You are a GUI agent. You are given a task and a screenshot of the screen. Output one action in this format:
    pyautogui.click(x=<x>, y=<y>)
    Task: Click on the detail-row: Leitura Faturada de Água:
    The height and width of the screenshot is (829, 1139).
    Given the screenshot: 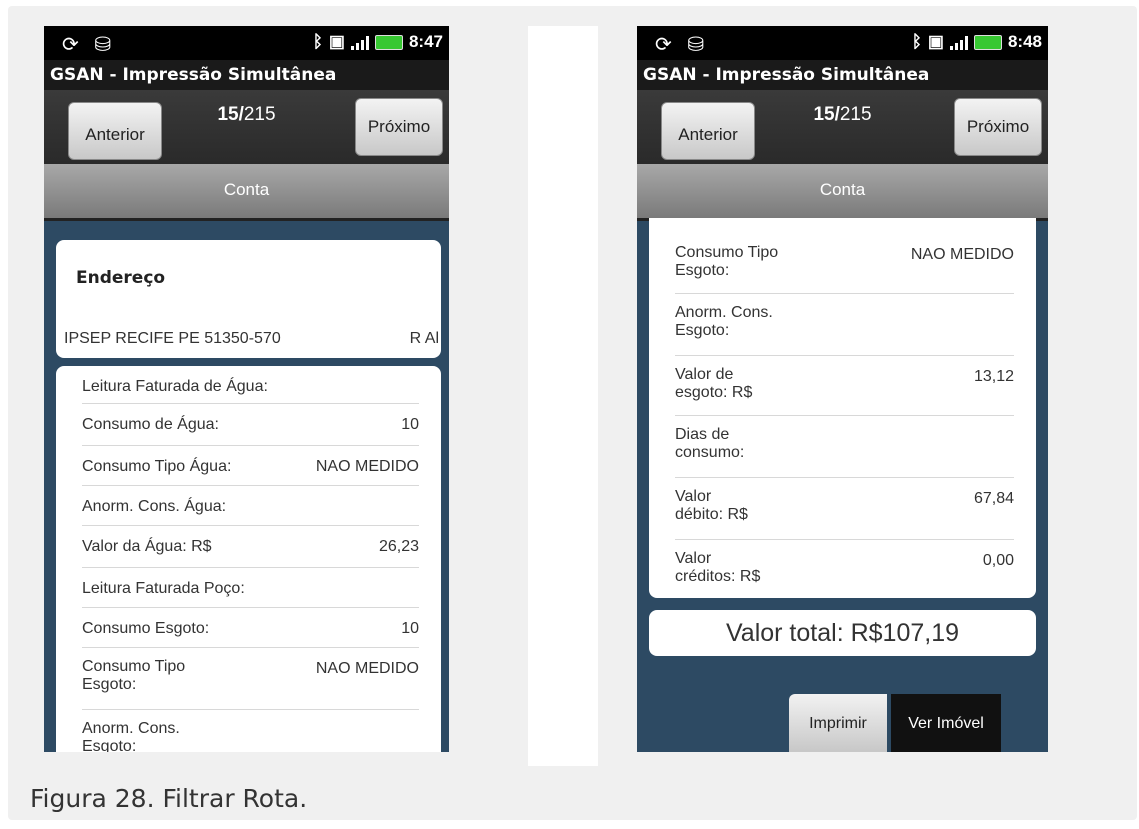 What is the action you would take?
    pyautogui.click(x=250, y=385)
    